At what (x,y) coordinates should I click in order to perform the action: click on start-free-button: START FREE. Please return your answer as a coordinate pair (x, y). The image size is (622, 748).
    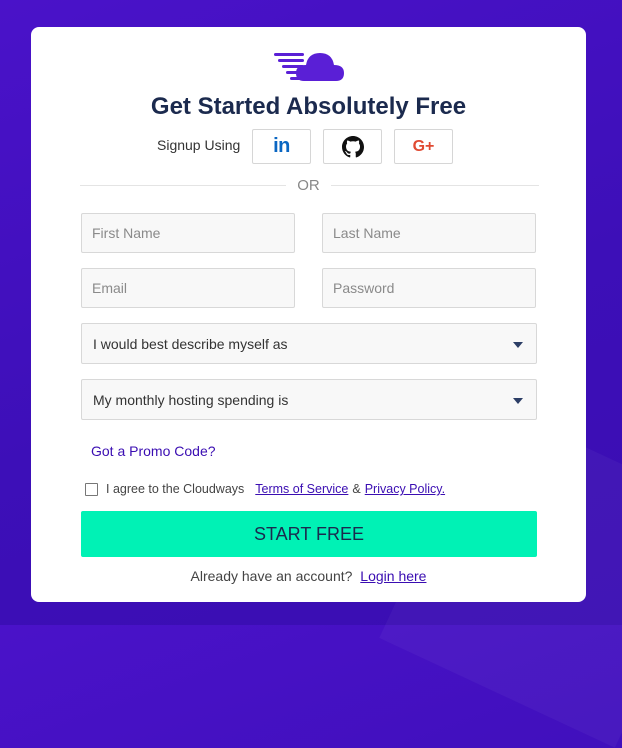
    Looking at the image, I should click on (309, 534).